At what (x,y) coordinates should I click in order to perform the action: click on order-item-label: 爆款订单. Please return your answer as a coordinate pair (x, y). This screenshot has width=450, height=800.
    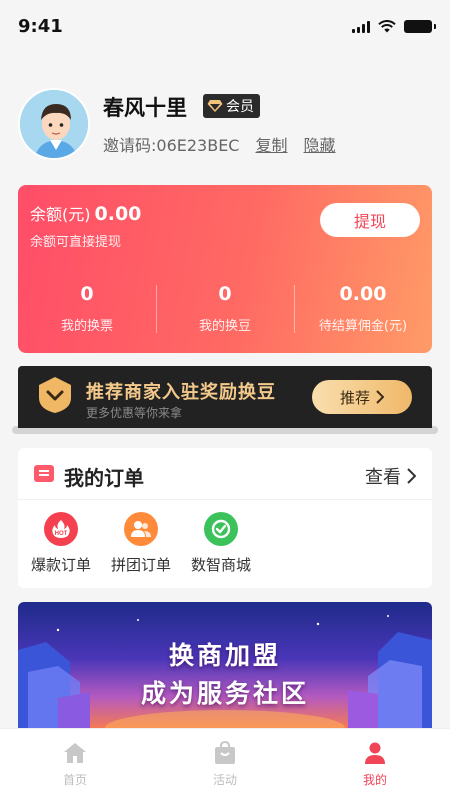
    Looking at the image, I should click on (60, 565).